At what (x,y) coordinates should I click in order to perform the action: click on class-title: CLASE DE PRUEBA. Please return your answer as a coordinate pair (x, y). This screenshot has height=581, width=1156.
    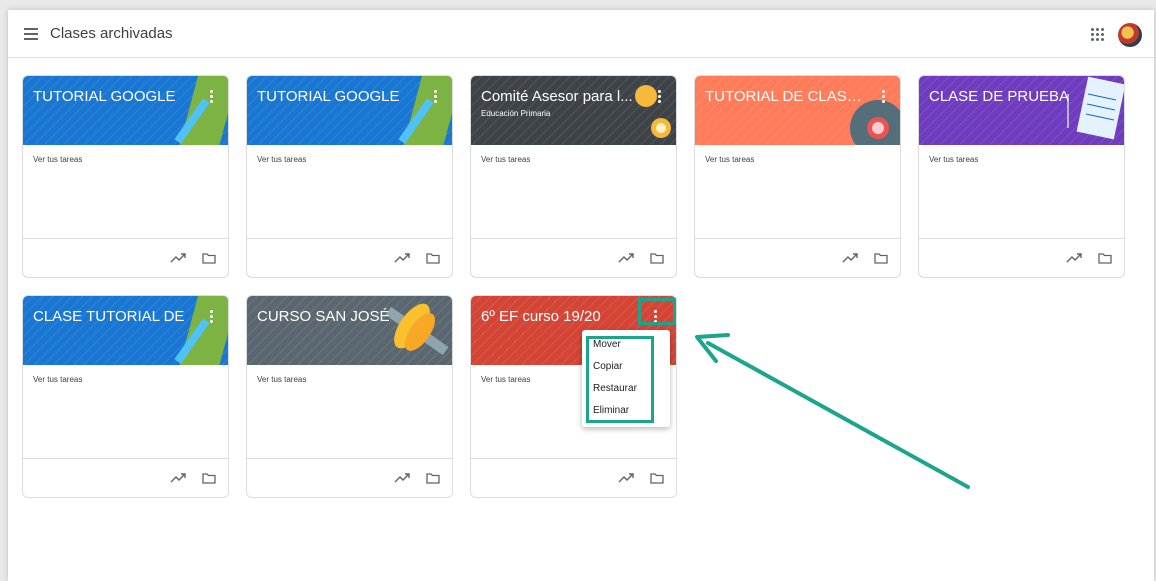
    Looking at the image, I should click on (1009, 96).